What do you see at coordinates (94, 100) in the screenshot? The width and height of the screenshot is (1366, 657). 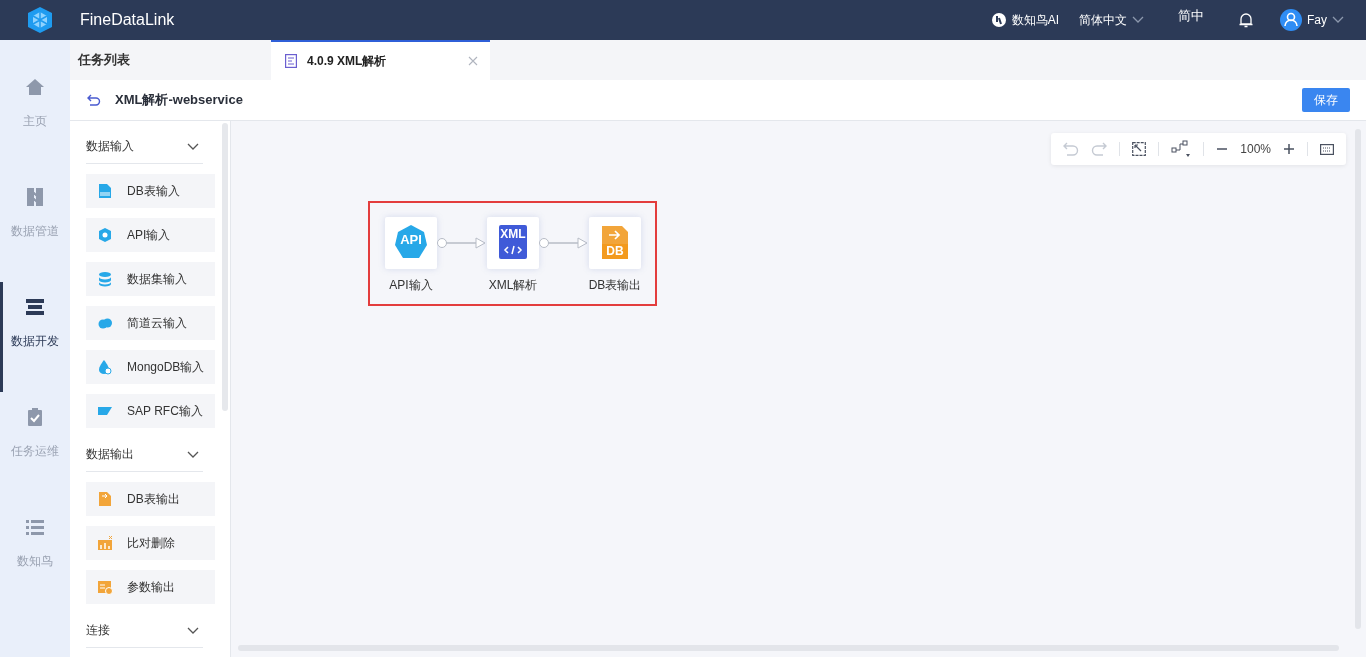 I see `back-icon` at bounding box center [94, 100].